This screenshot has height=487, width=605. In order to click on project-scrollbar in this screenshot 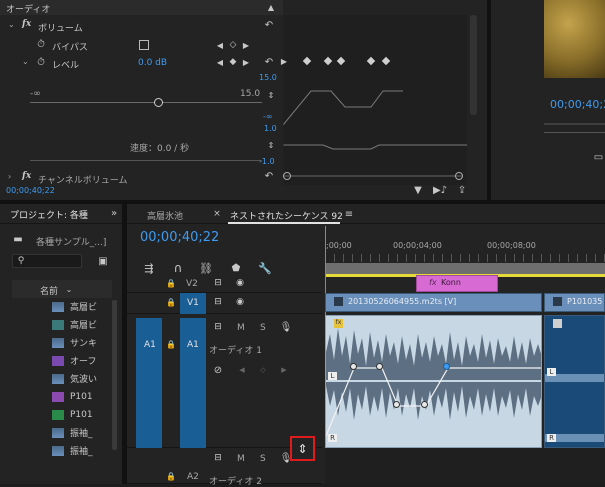, I will do `click(114, 375)`.